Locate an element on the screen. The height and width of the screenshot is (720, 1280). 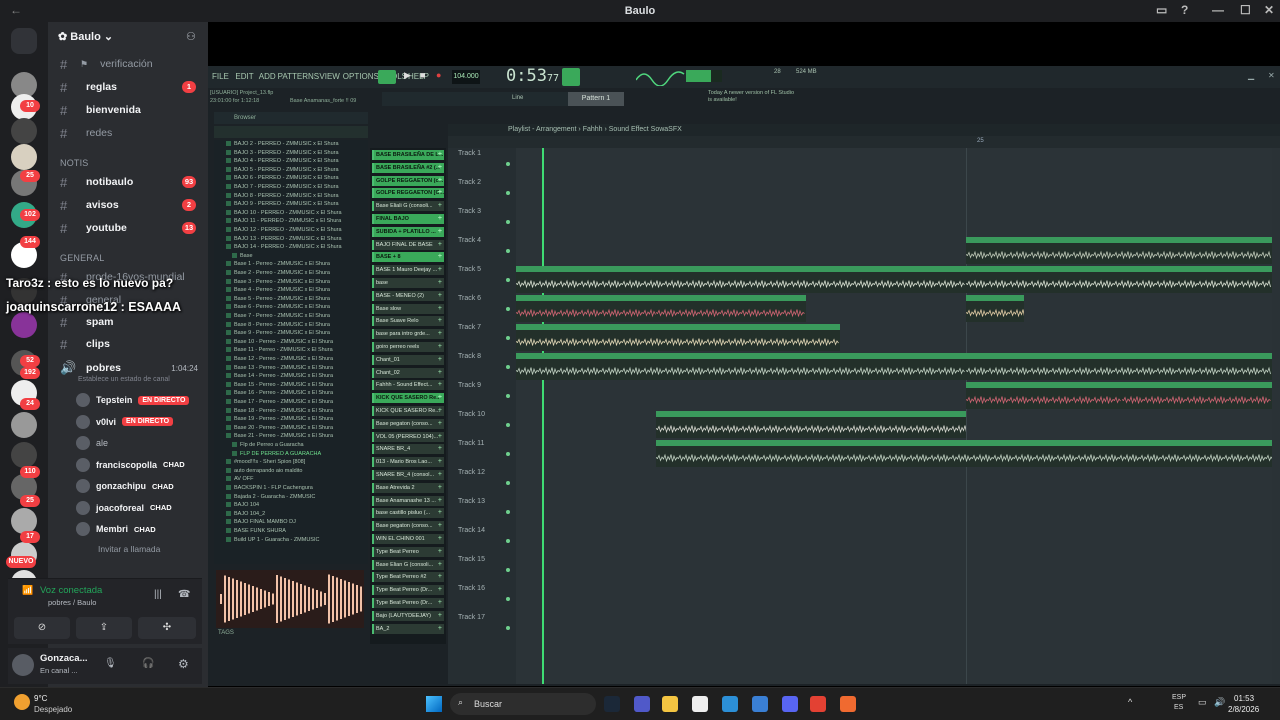
browser-item: BAJO 12 - PERREO - ZMMUSIC x El Shura is located at coordinates (284, 230).